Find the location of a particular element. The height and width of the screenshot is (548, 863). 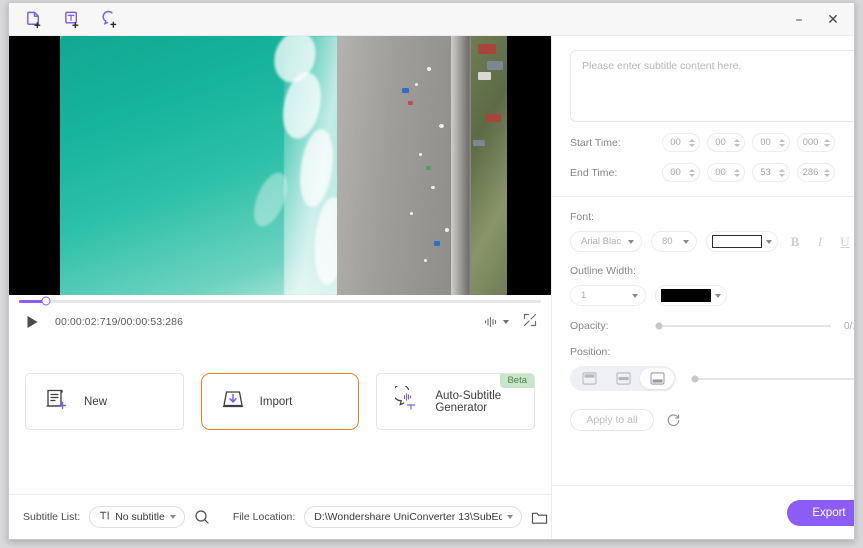

beta-badge: Beta is located at coordinates (517, 381).